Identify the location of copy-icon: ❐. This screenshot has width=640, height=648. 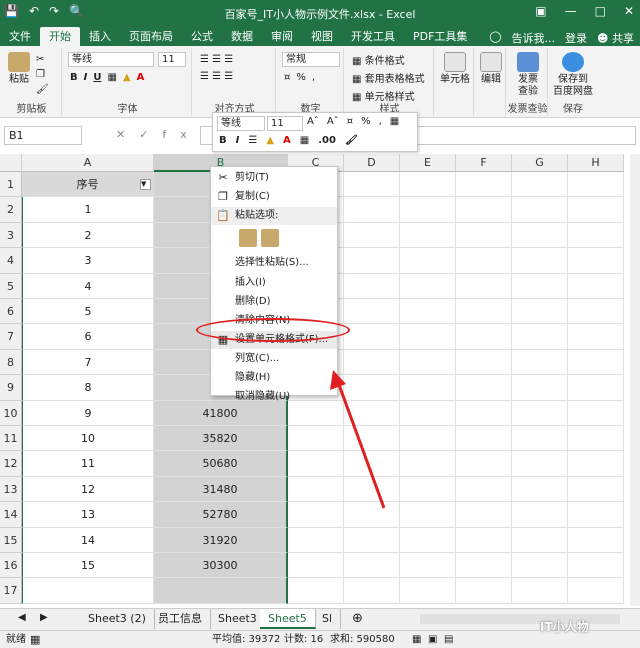
(42, 74).